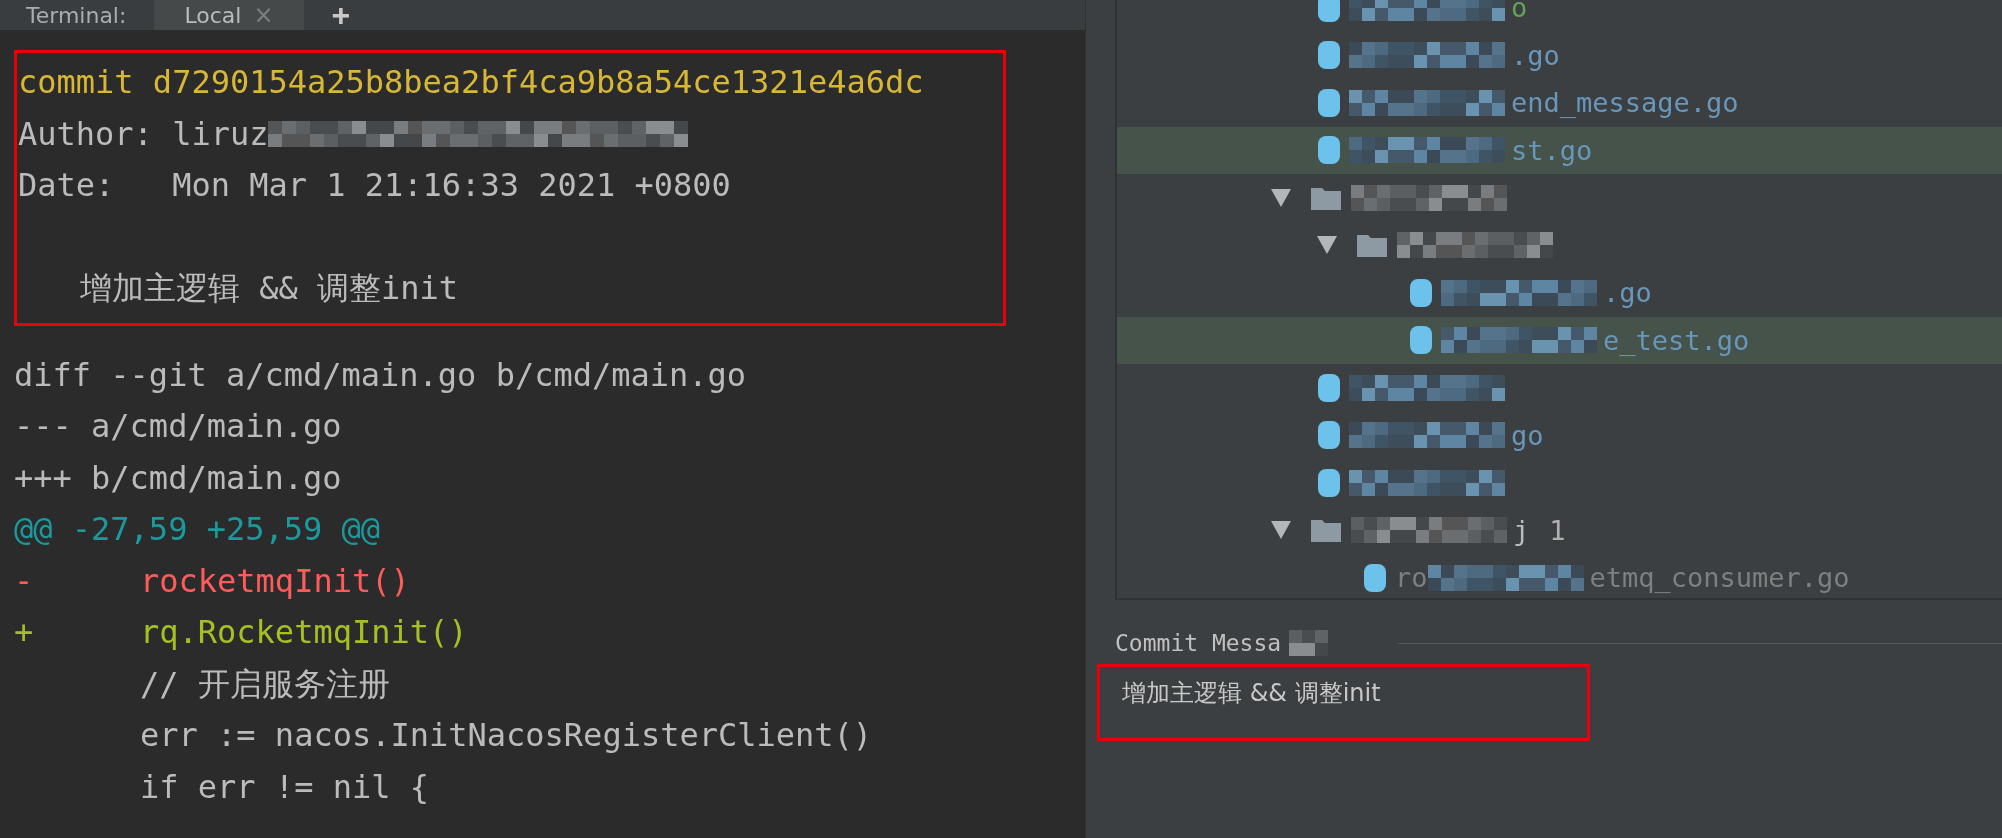 This screenshot has height=838, width=2002. What do you see at coordinates (341, 15) in the screenshot?
I see `new-tab-button: +` at bounding box center [341, 15].